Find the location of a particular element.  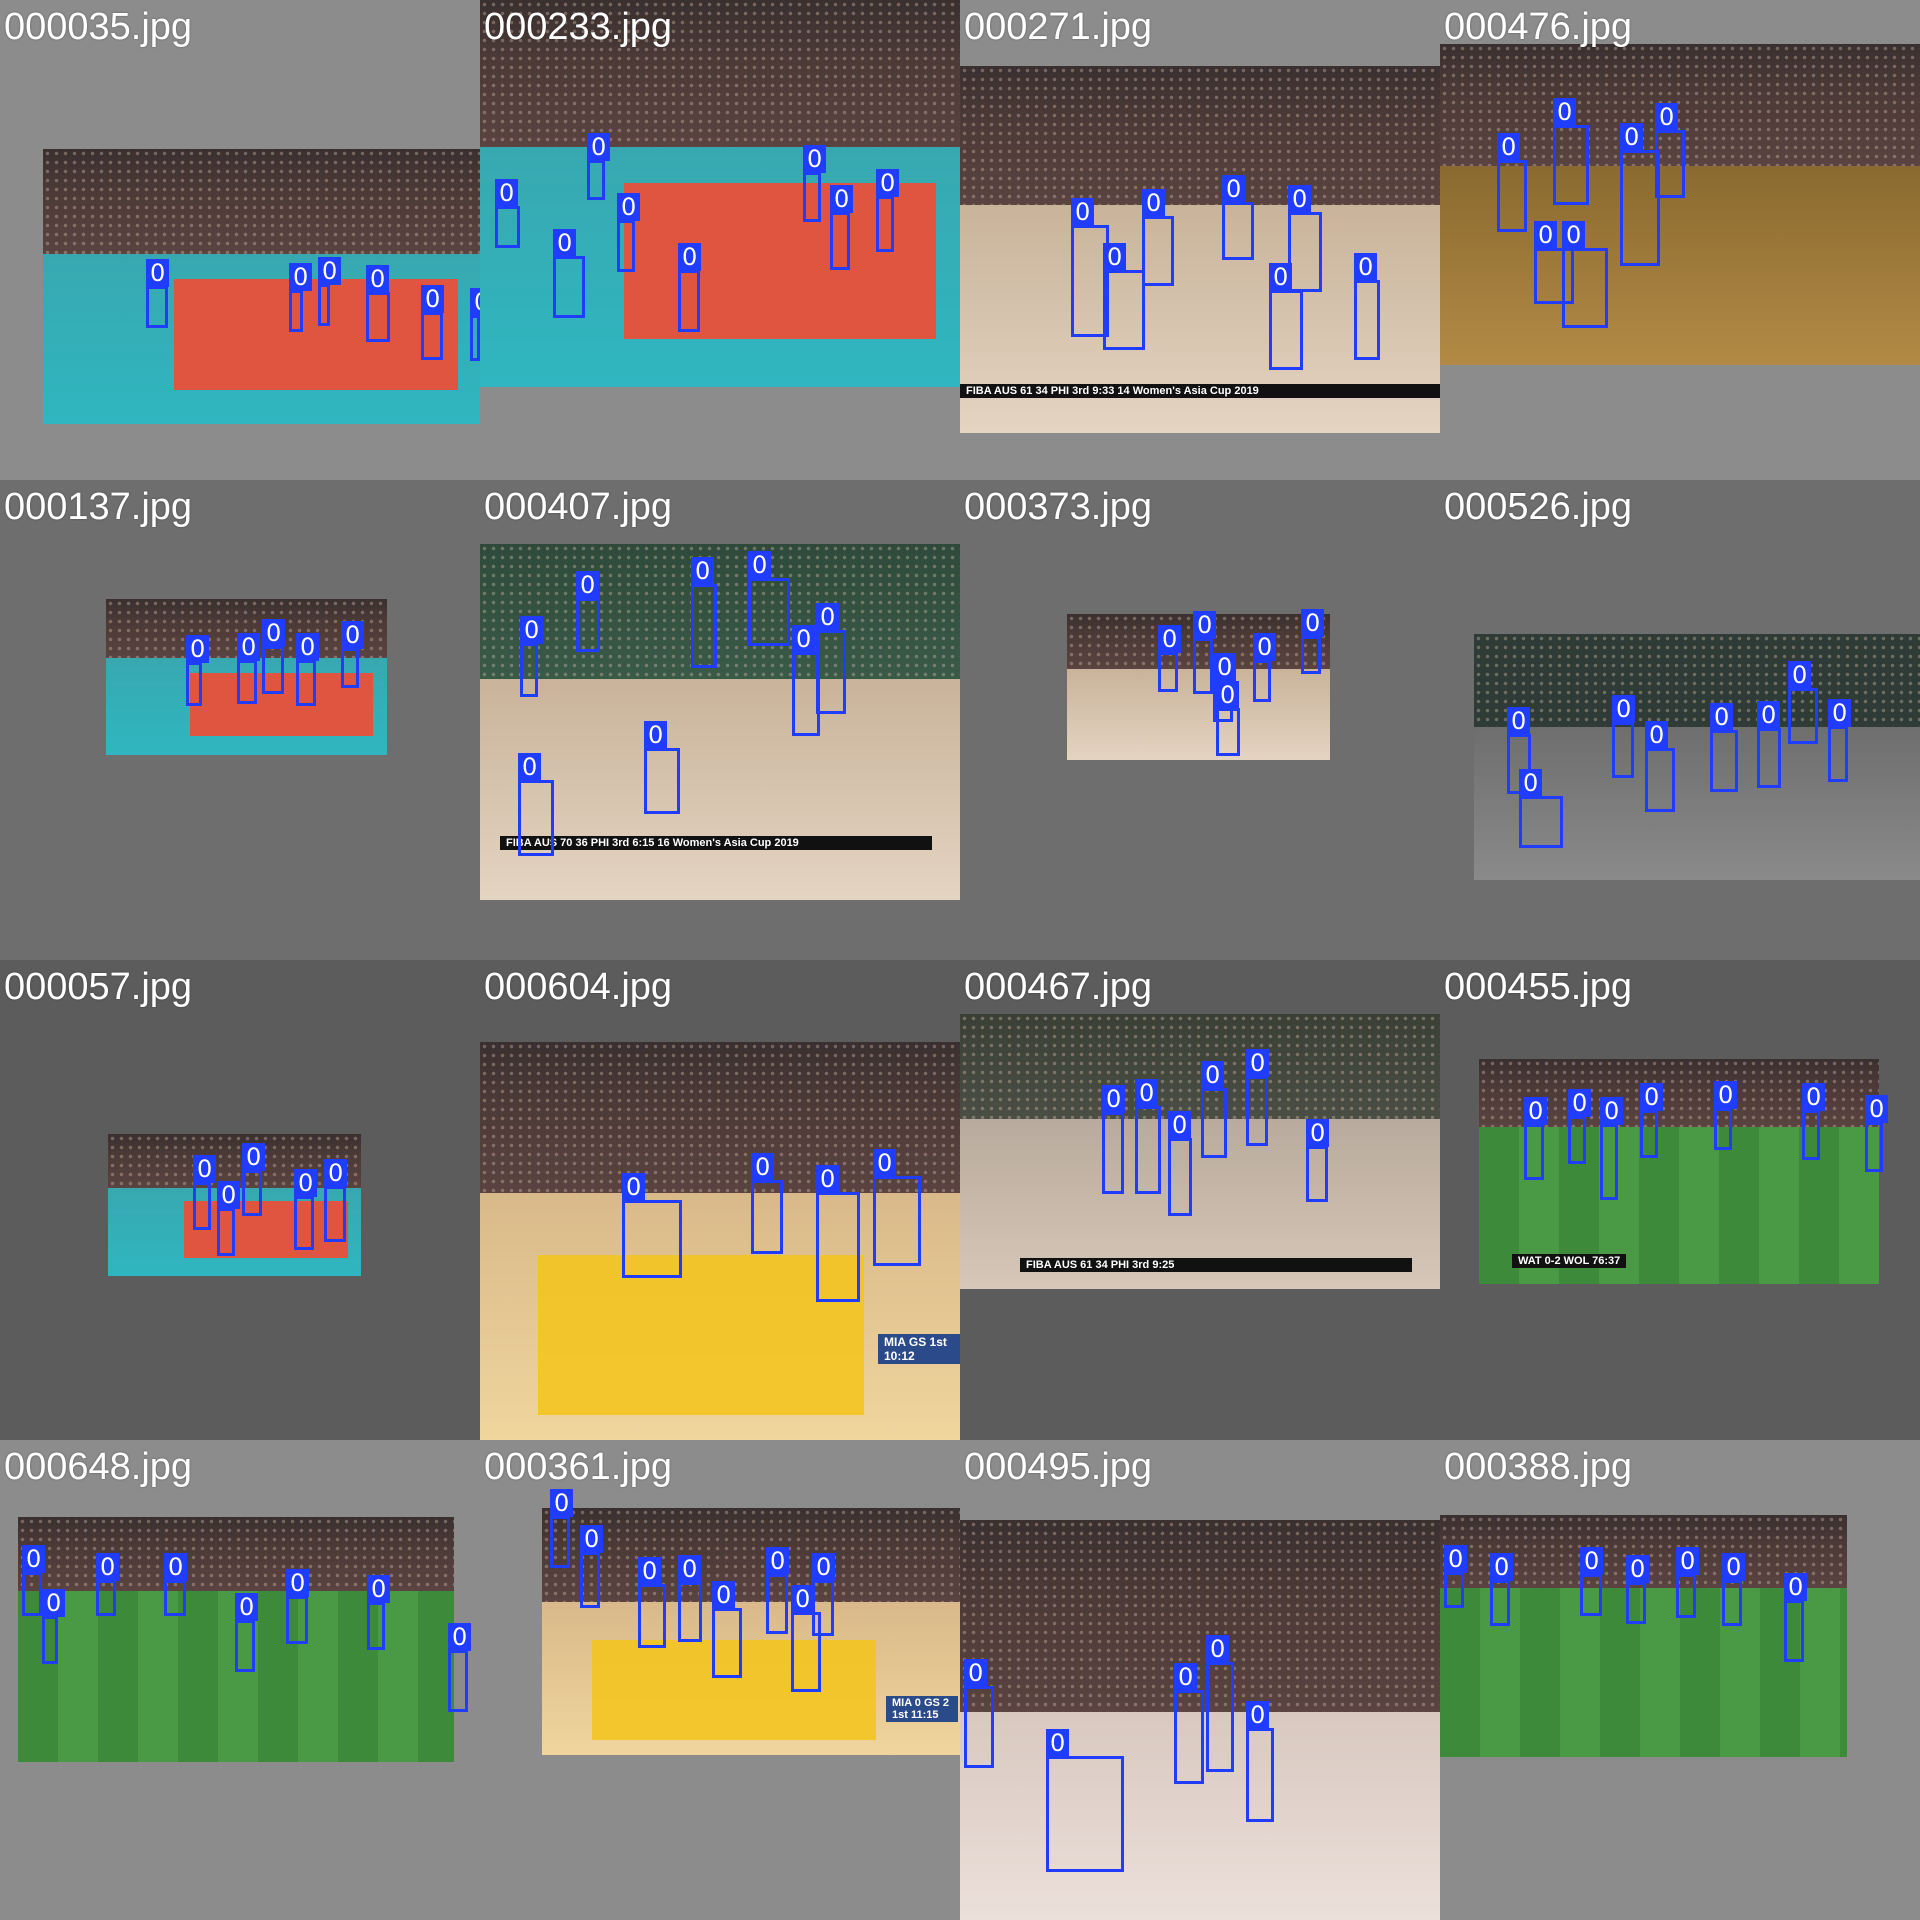

tile-15: 000495.jpg 0 0 0 0 0 is located at coordinates (1200, 1680).